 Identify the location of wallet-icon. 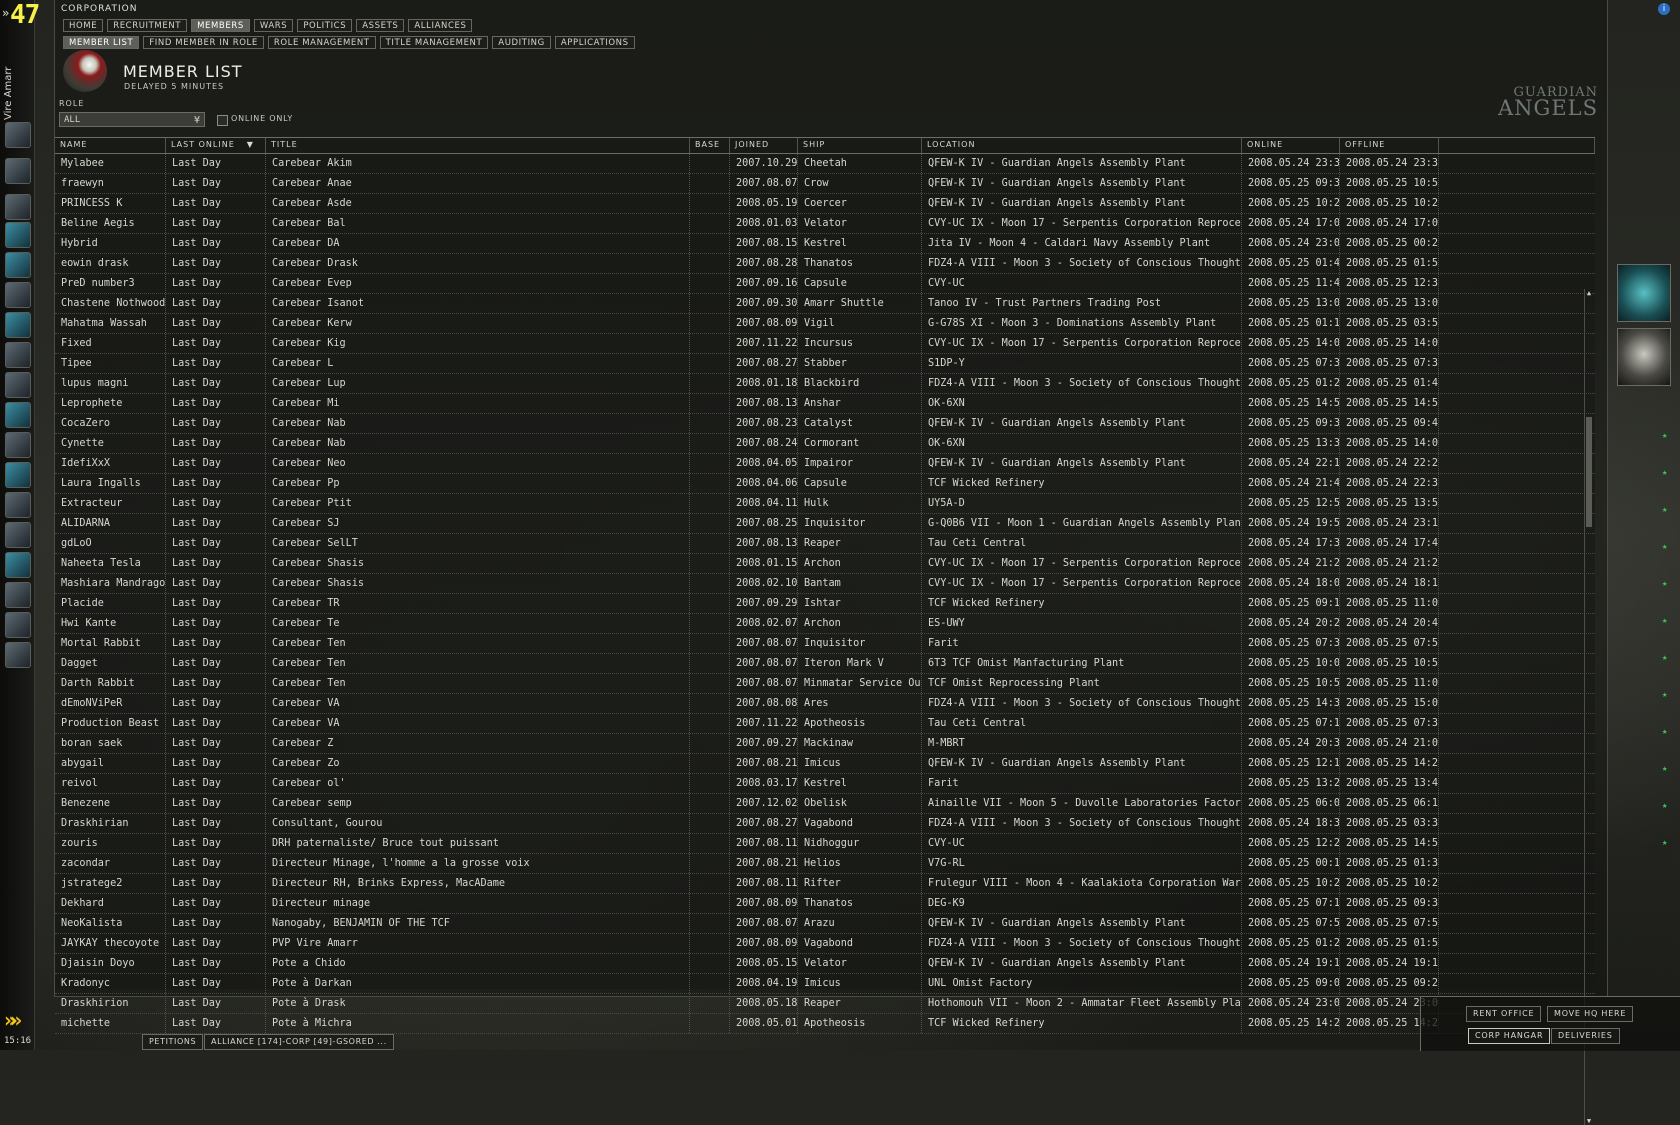
(18, 295).